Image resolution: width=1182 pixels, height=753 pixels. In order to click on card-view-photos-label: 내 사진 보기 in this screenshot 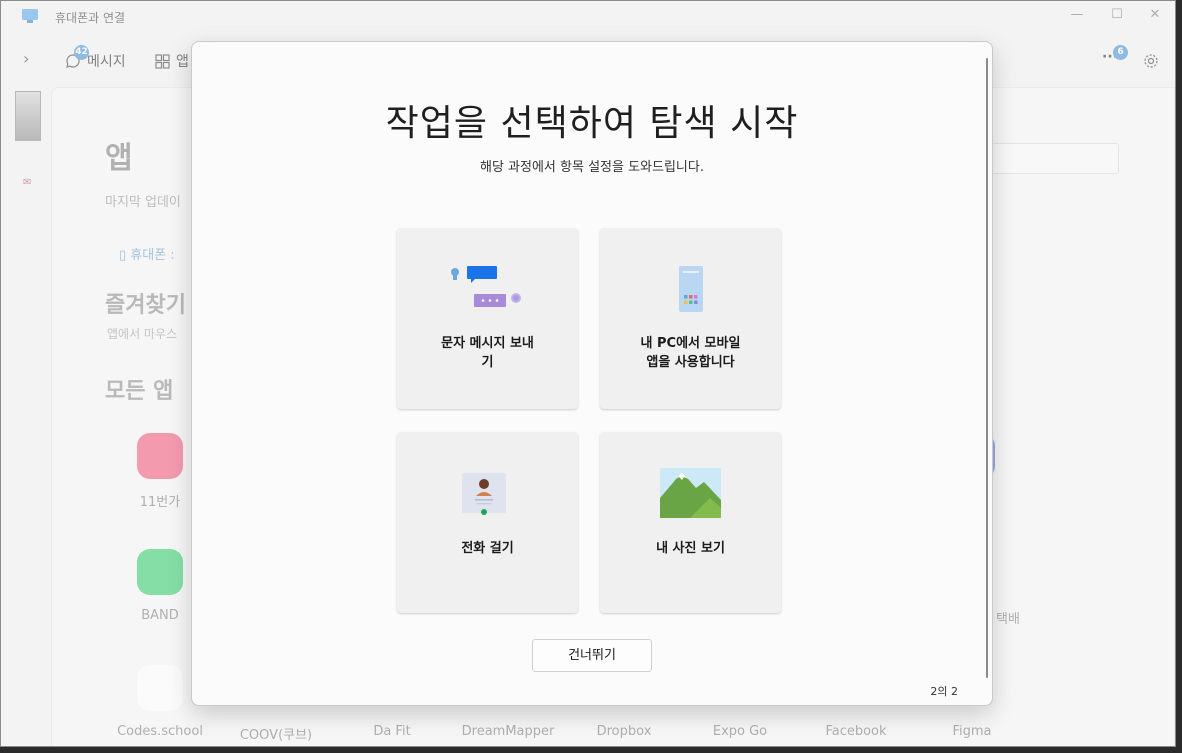, I will do `click(690, 548)`.